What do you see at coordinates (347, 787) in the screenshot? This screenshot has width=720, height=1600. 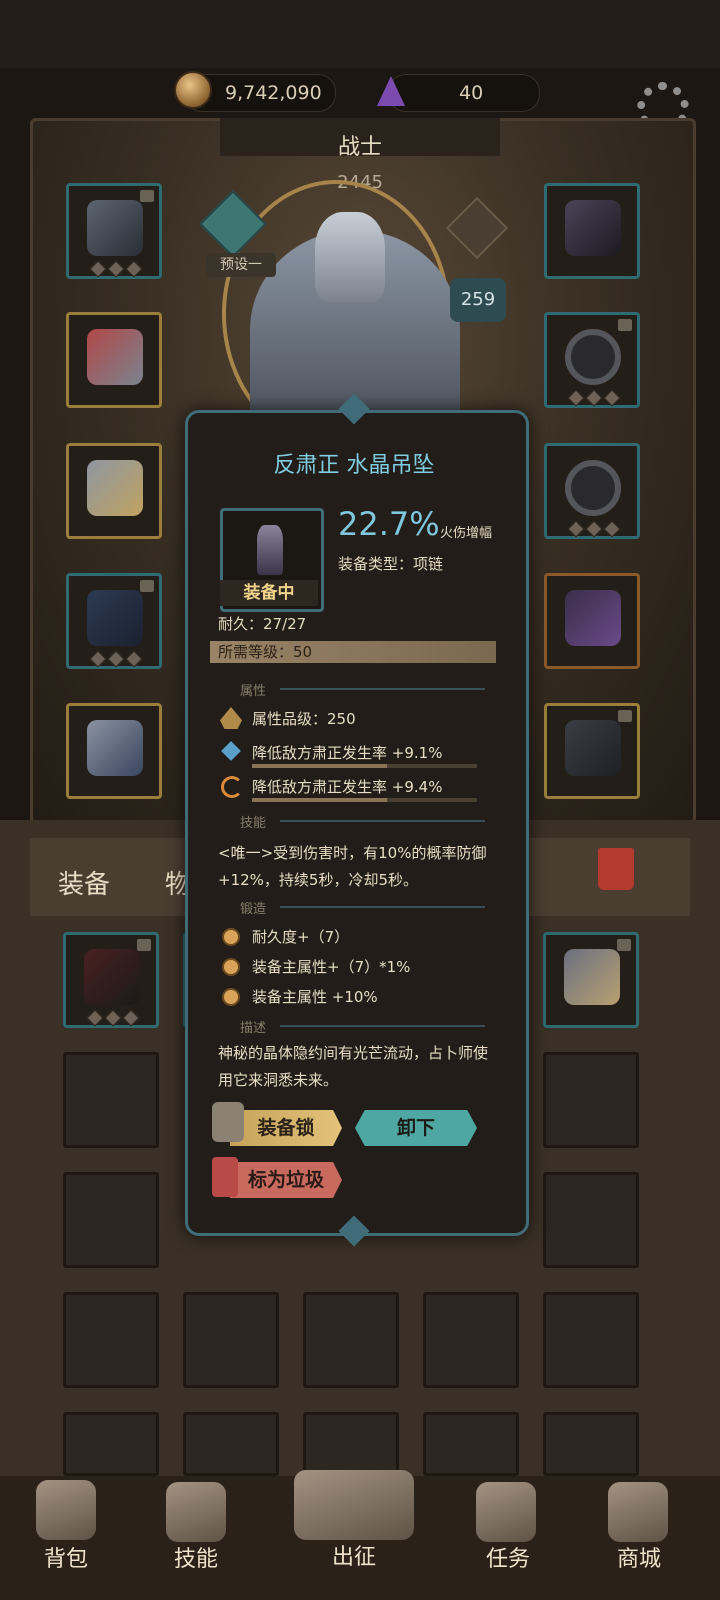 I see `attribute-2: 降低敌方肃正发生率 +9.4%` at bounding box center [347, 787].